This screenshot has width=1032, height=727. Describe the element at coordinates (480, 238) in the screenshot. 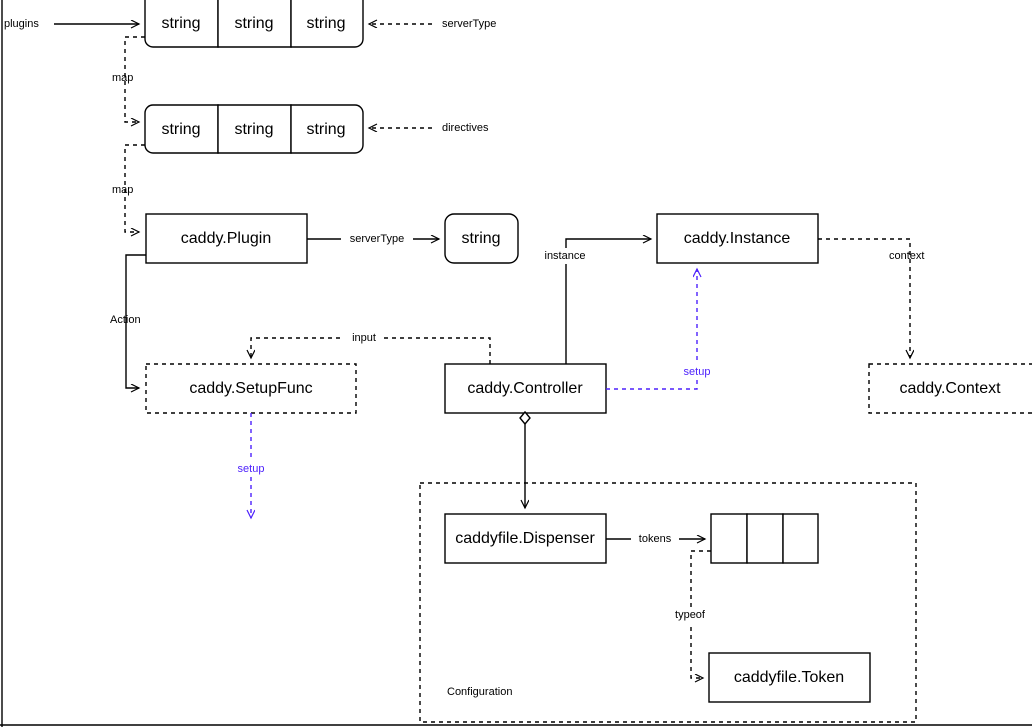

I see `node-server-type-string-label: string` at that location.